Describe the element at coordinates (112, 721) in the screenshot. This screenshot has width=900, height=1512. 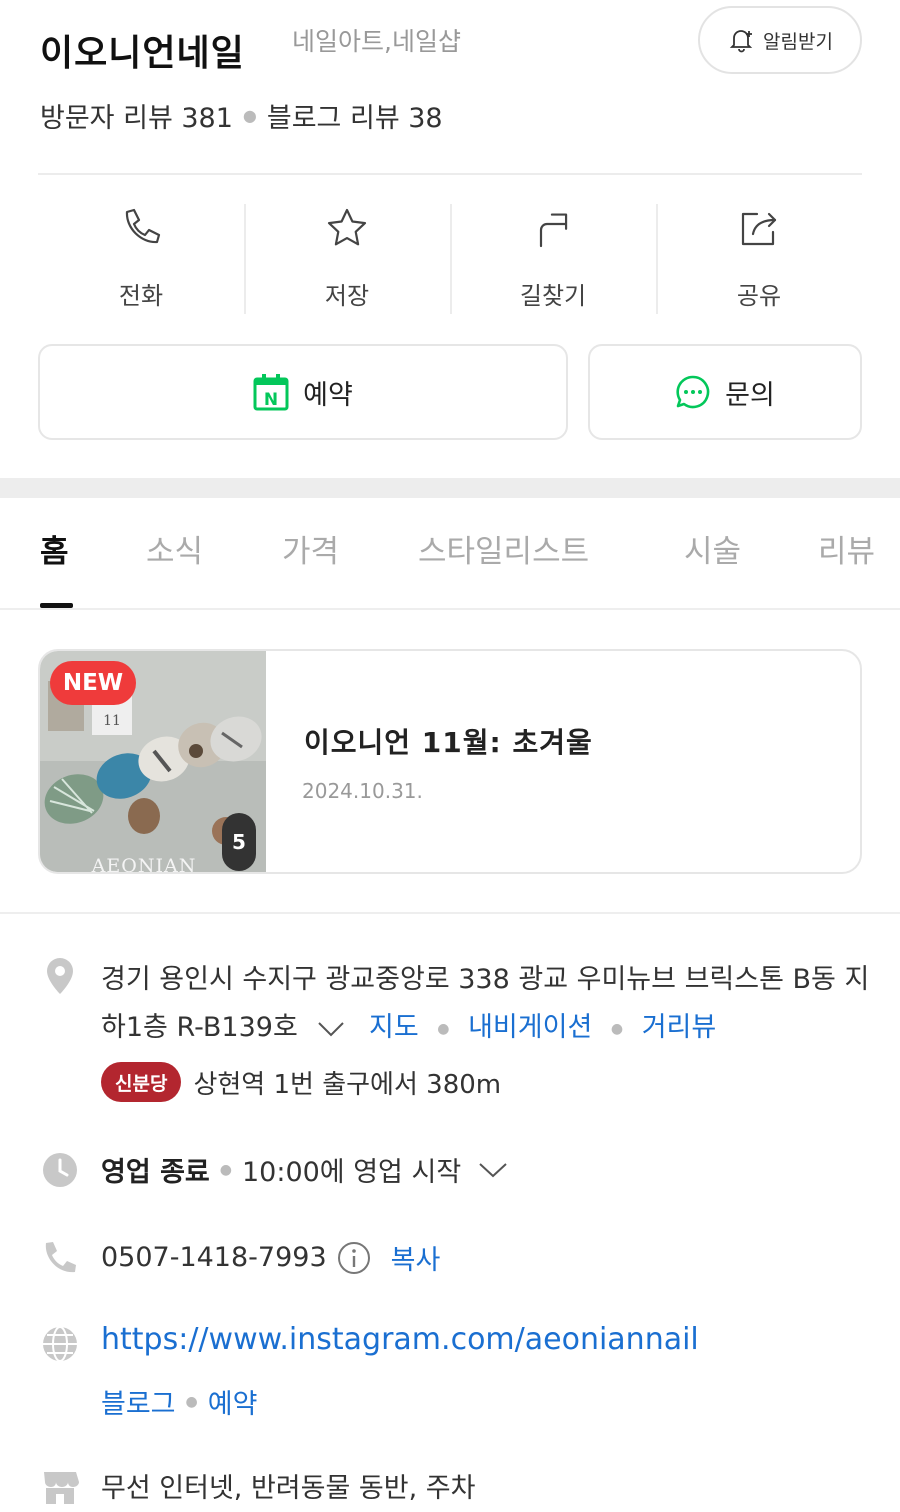
I see `thumb-card-number: 11` at that location.